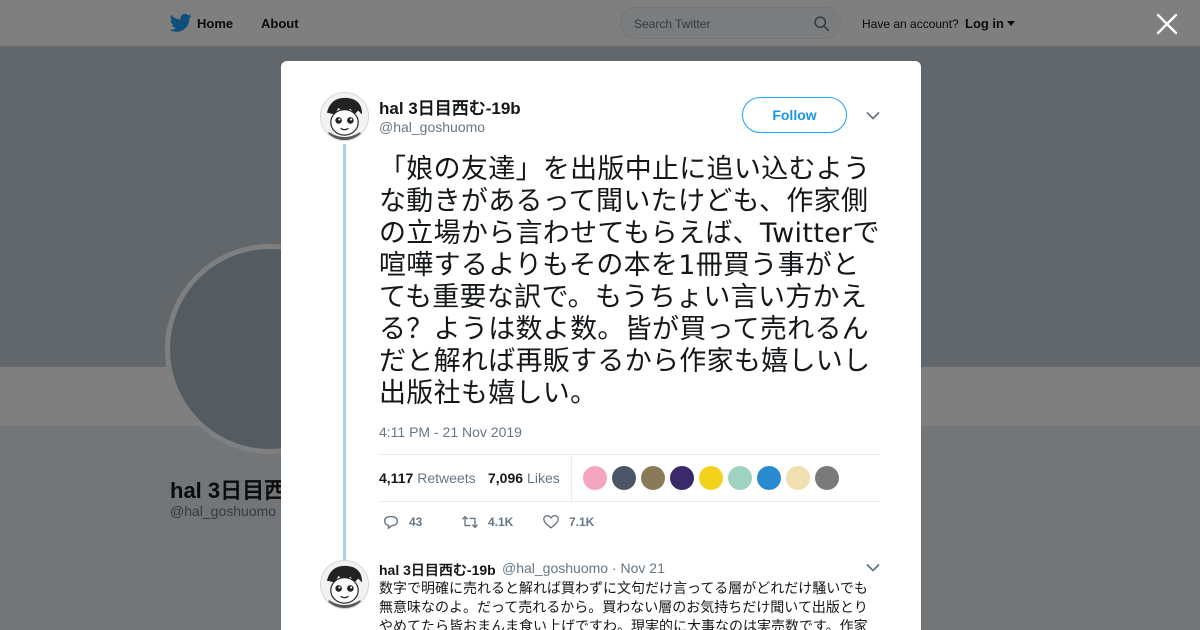 Image resolution: width=1200 pixels, height=630 pixels. What do you see at coordinates (344, 354) in the screenshot?
I see `thread-connector-line` at bounding box center [344, 354].